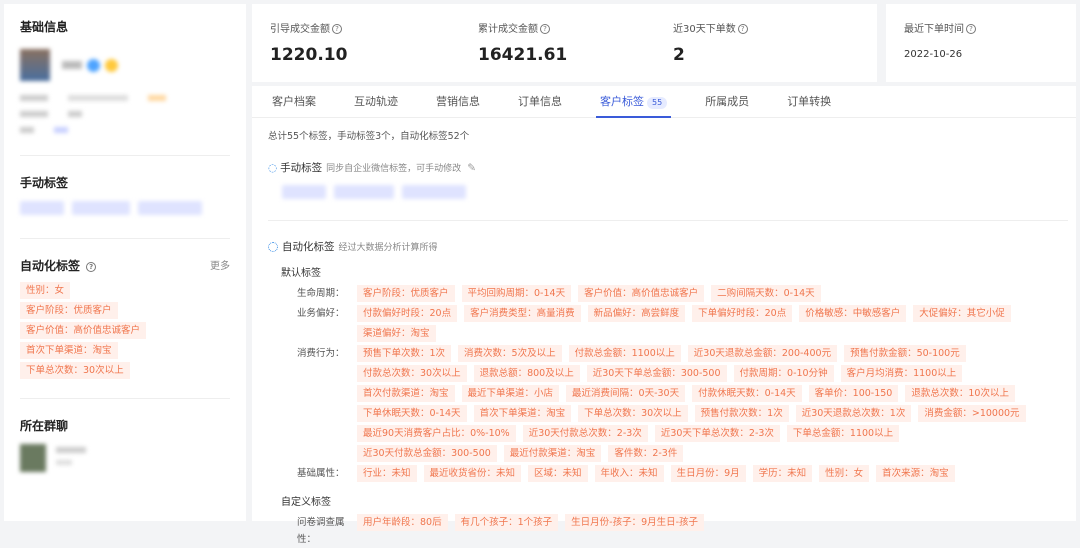  Describe the element at coordinates (741, 413) in the screenshot. I see `auto-tag: 预售付款次数：1次` at that location.